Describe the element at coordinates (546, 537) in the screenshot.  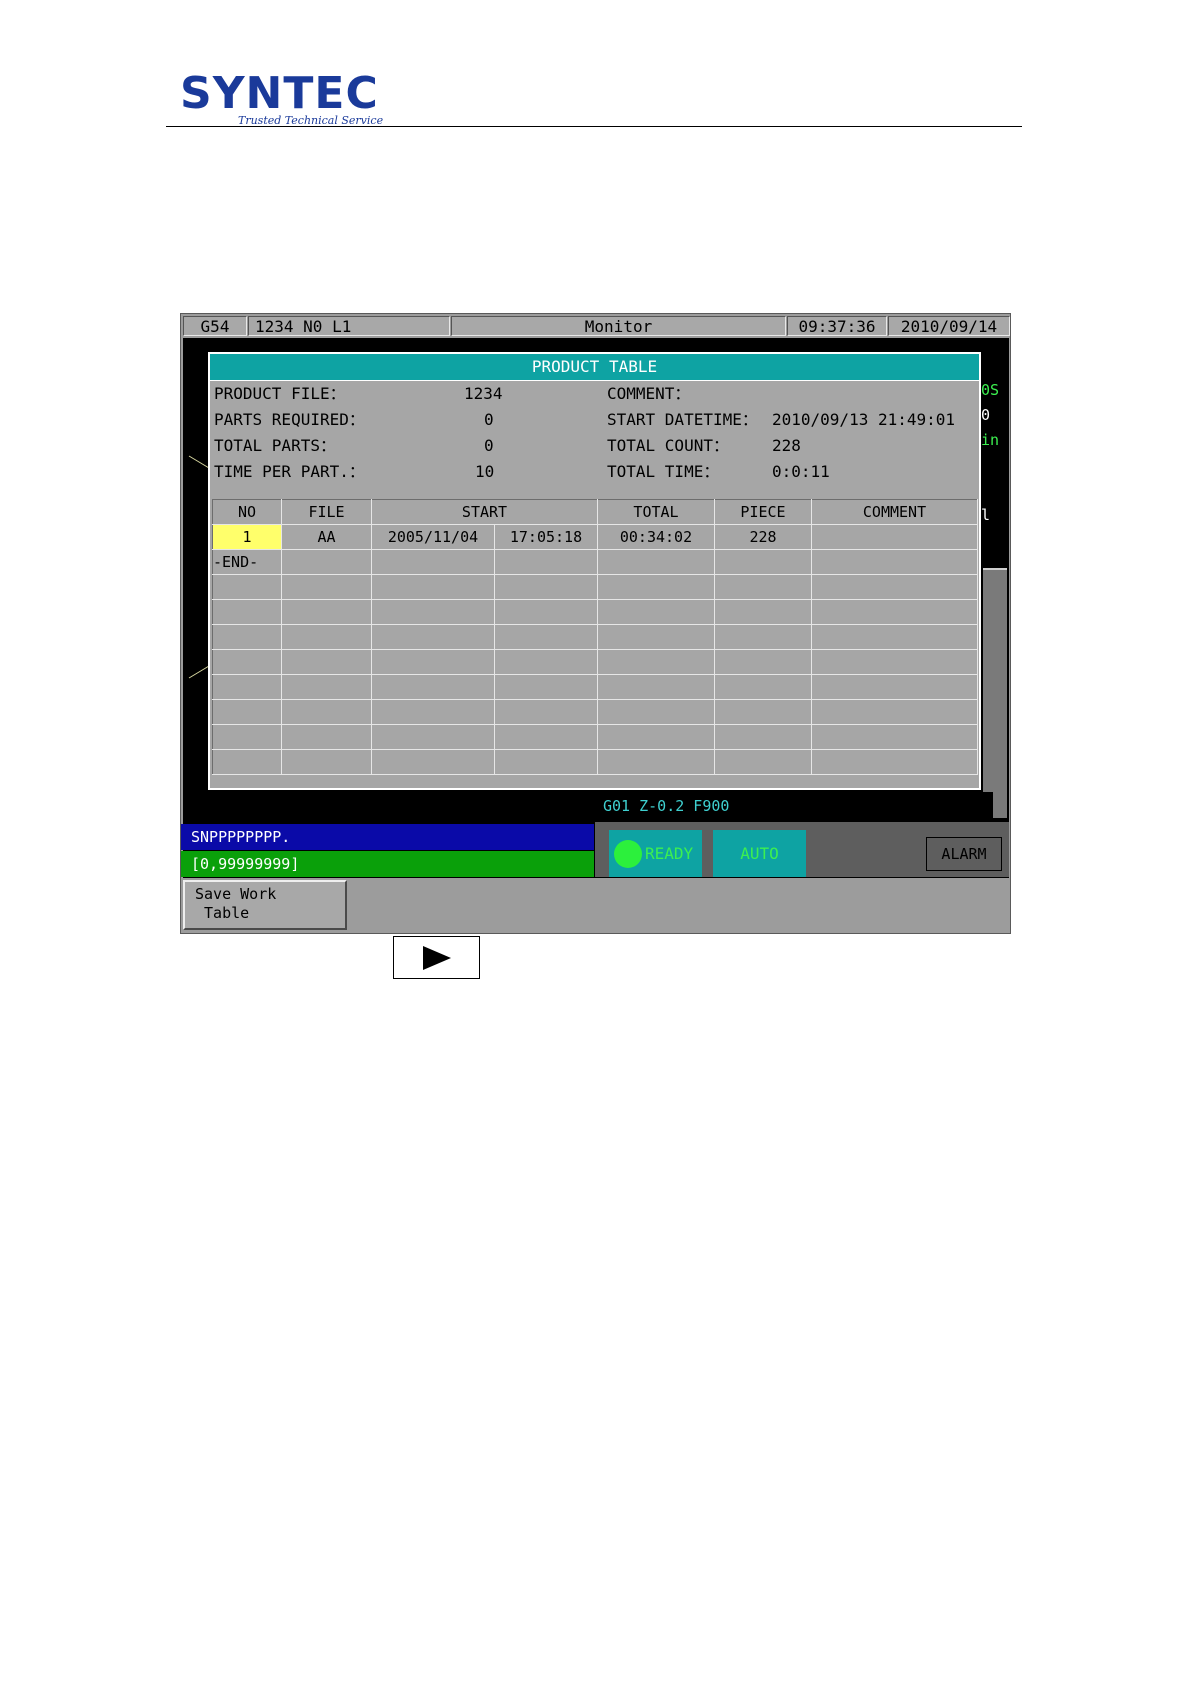
I see `cell-start-time: 17:05:18` at that location.